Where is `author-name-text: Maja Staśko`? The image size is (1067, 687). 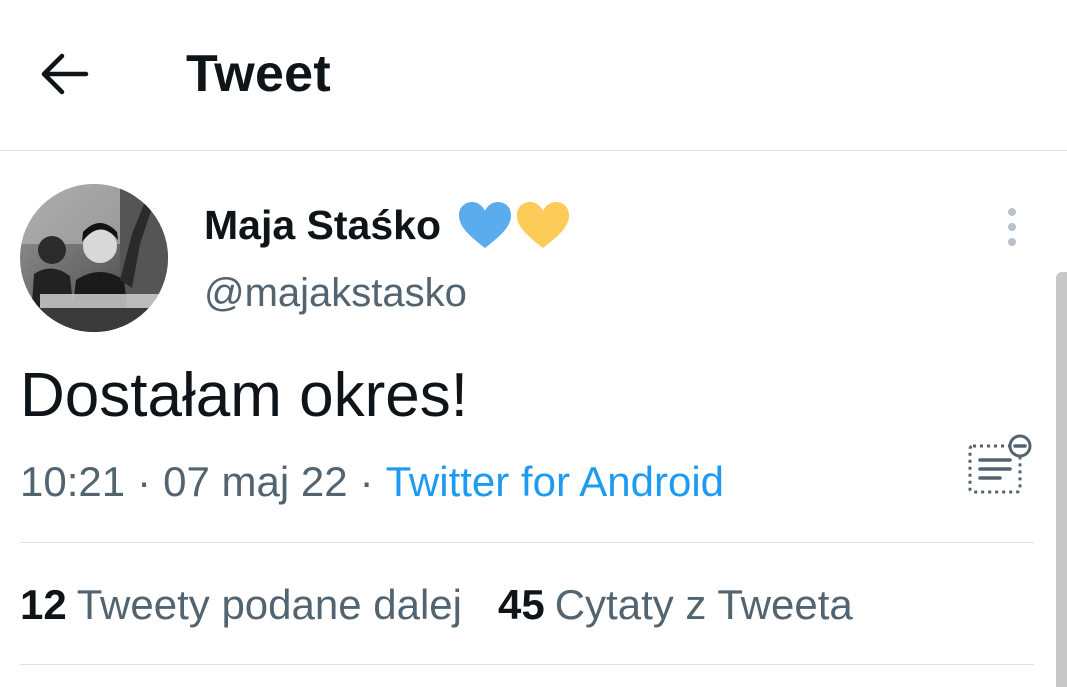
author-name-text: Maja Staśko is located at coordinates (322, 225).